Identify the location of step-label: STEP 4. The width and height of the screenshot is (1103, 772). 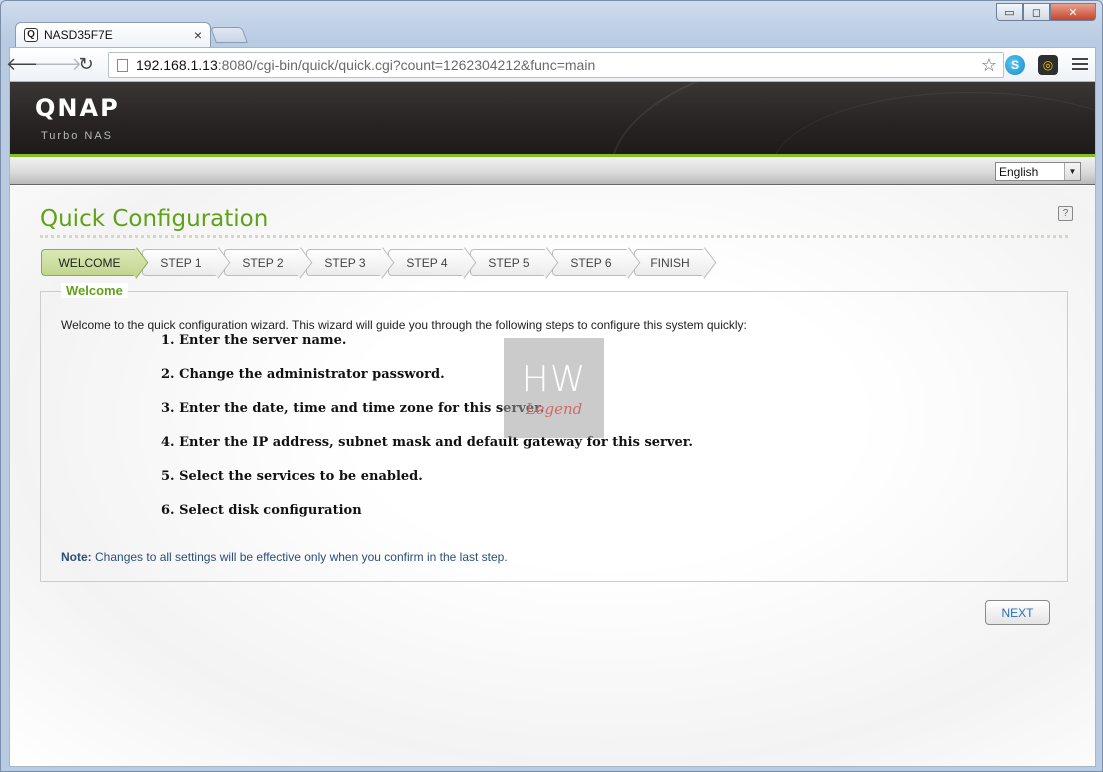
(427, 262).